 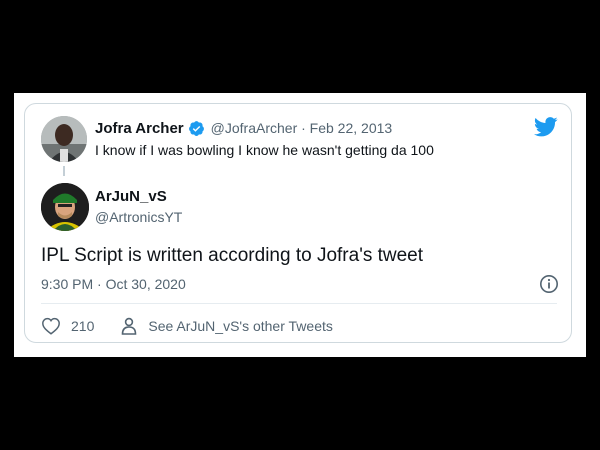 What do you see at coordinates (64, 139) in the screenshot?
I see `quoted-user-avatar` at bounding box center [64, 139].